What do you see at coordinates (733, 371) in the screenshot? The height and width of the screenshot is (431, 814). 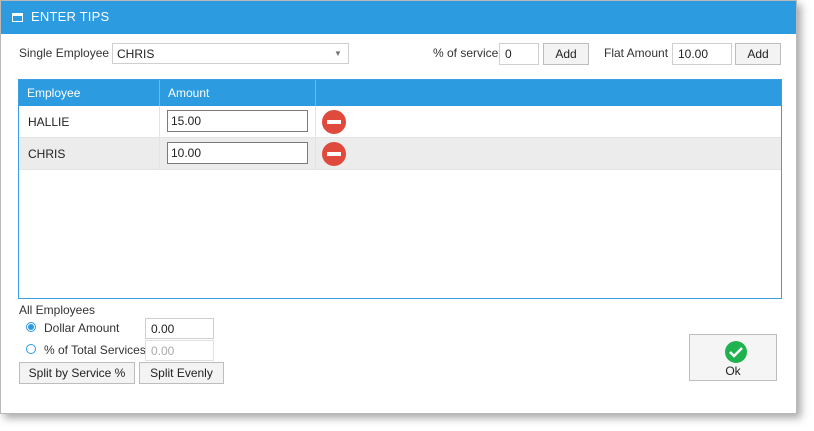 I see `ok-label: Ok` at bounding box center [733, 371].